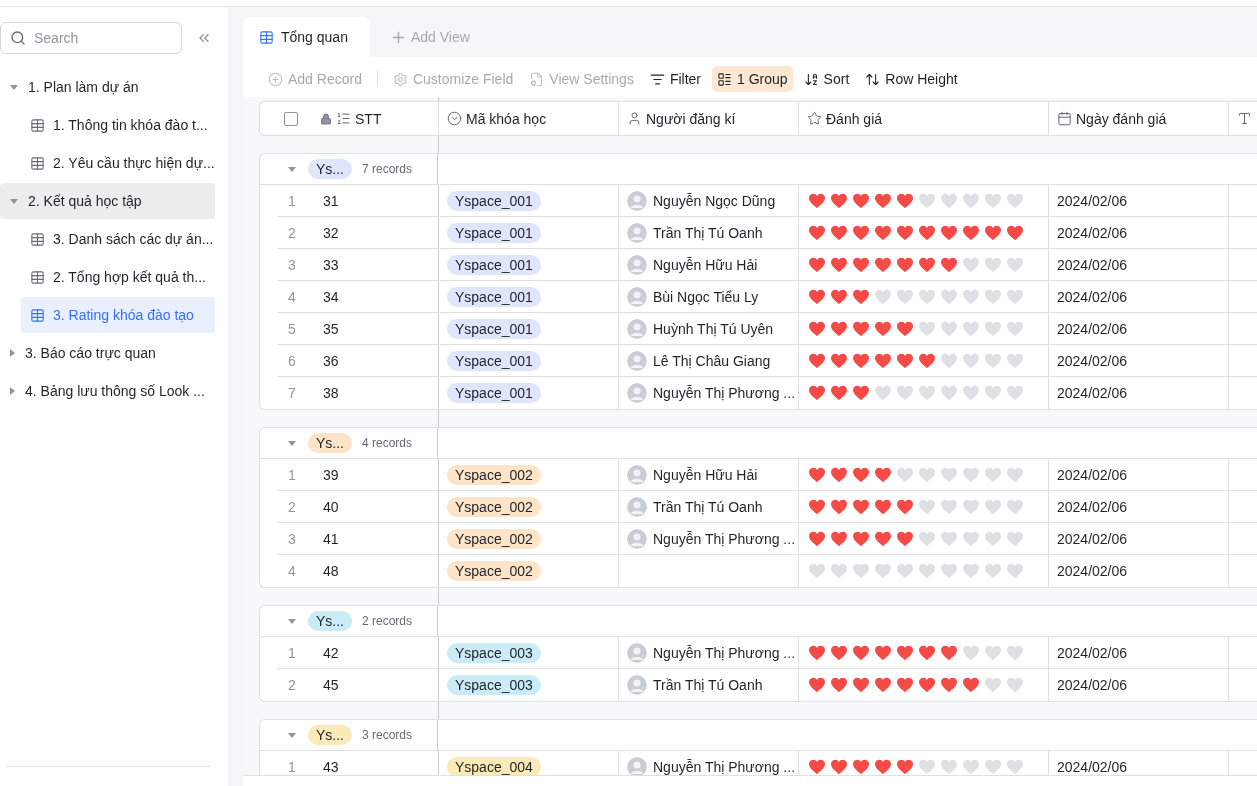  Describe the element at coordinates (292, 538) in the screenshot. I see `row-number: 3` at that location.